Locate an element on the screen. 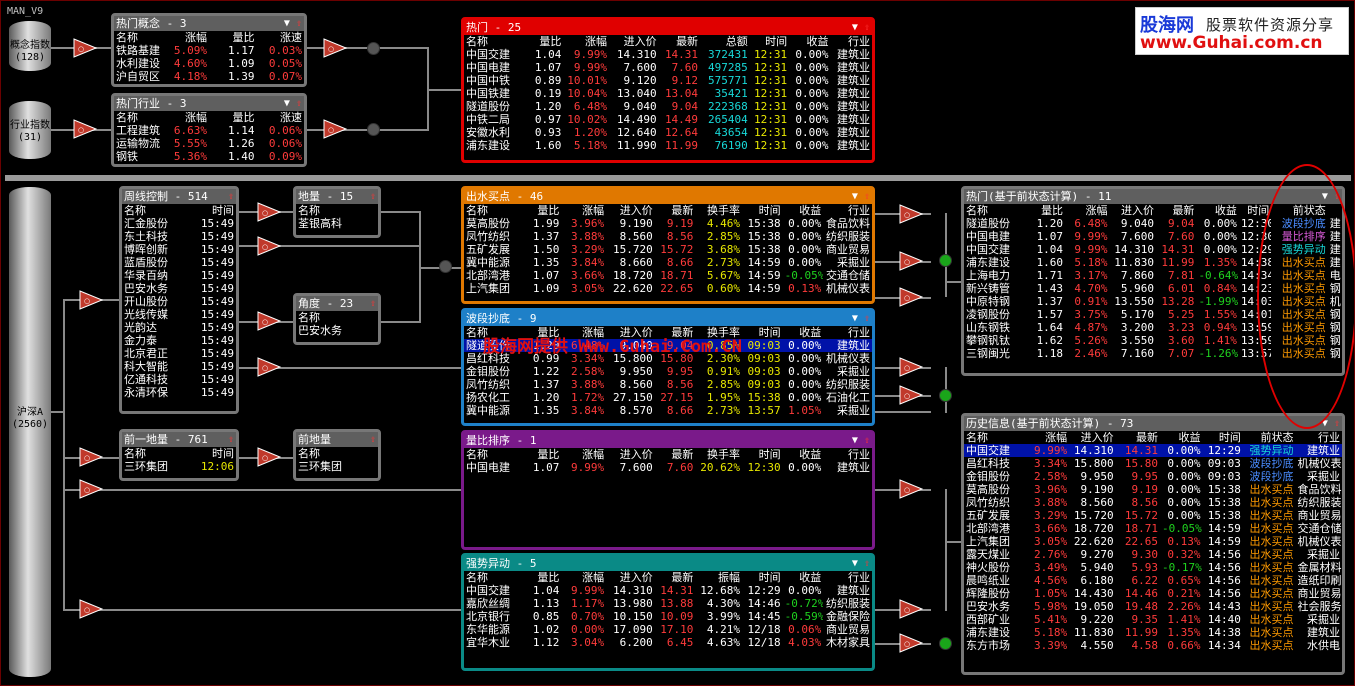 The image size is (1355, 686). panel-header: 强势异动 - 5 ▼ ⇧ is located at coordinates (668, 563).